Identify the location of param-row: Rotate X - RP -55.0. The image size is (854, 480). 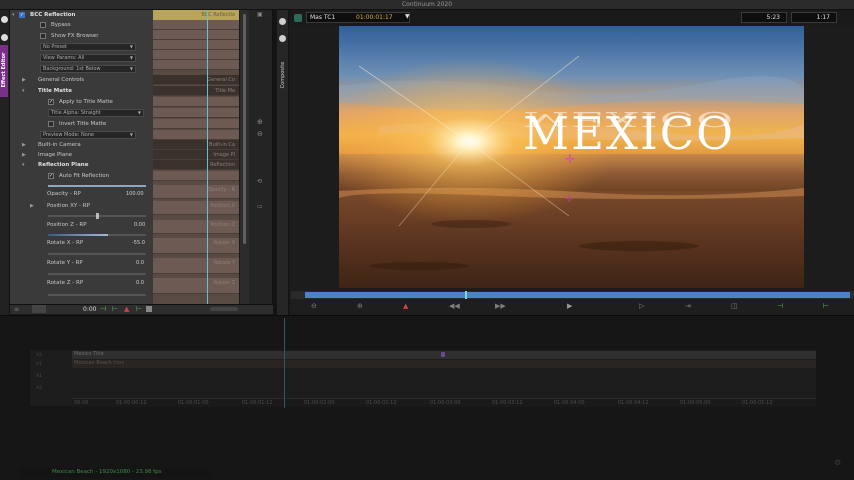
(81, 243).